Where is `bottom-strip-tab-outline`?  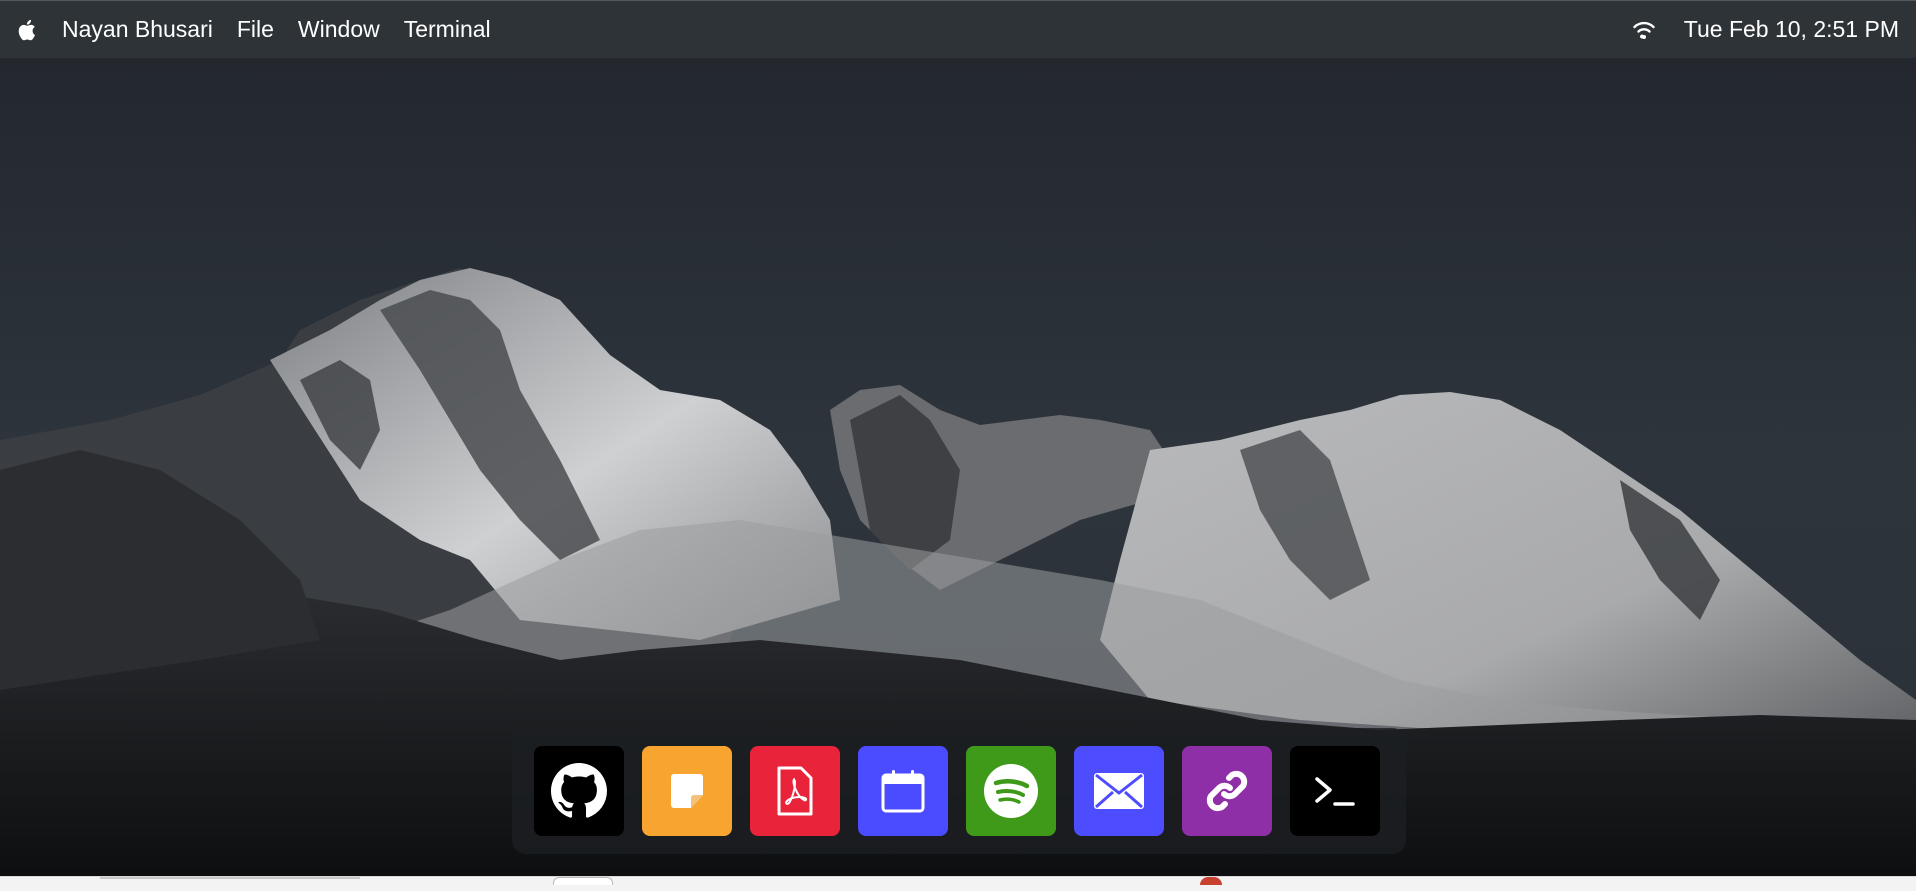 bottom-strip-tab-outline is located at coordinates (583, 881).